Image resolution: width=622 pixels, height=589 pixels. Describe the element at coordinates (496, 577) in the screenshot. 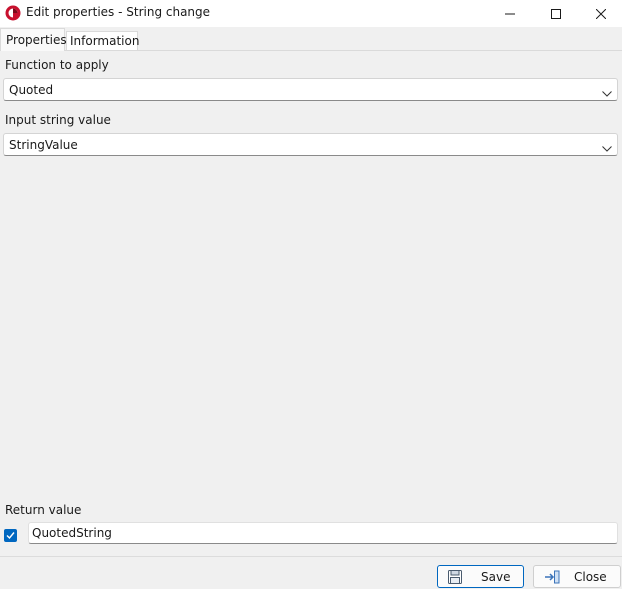

I see `save-button-label: Save` at that location.